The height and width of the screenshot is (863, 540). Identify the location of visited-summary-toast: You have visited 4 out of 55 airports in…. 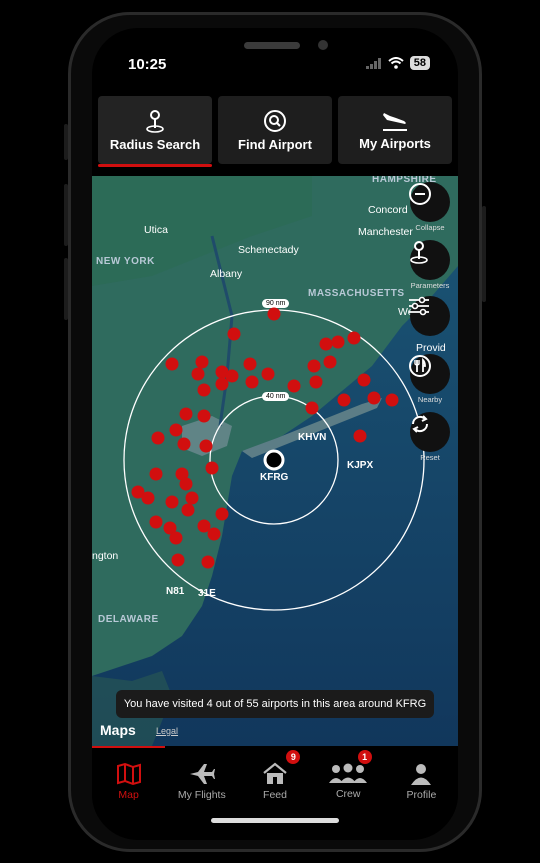
(275, 704).